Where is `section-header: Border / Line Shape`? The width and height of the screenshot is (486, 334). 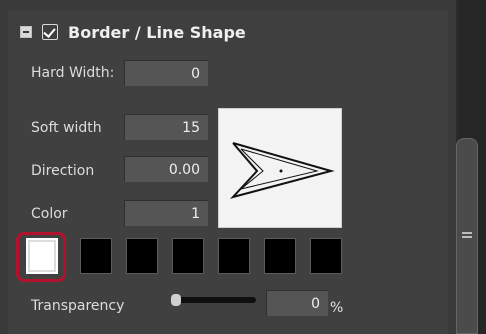 section-header: Border / Line Shape is located at coordinates (228, 32).